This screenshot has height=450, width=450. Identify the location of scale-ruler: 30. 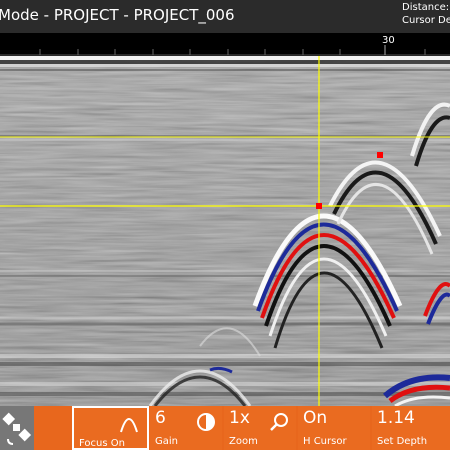
(225, 45).